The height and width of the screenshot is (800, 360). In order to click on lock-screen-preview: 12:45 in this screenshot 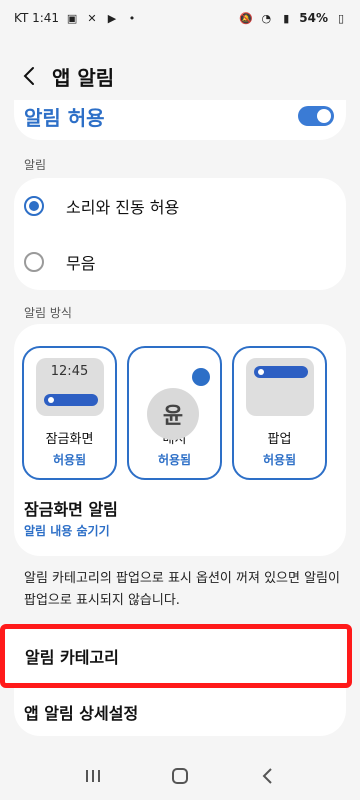, I will do `click(69, 387)`.